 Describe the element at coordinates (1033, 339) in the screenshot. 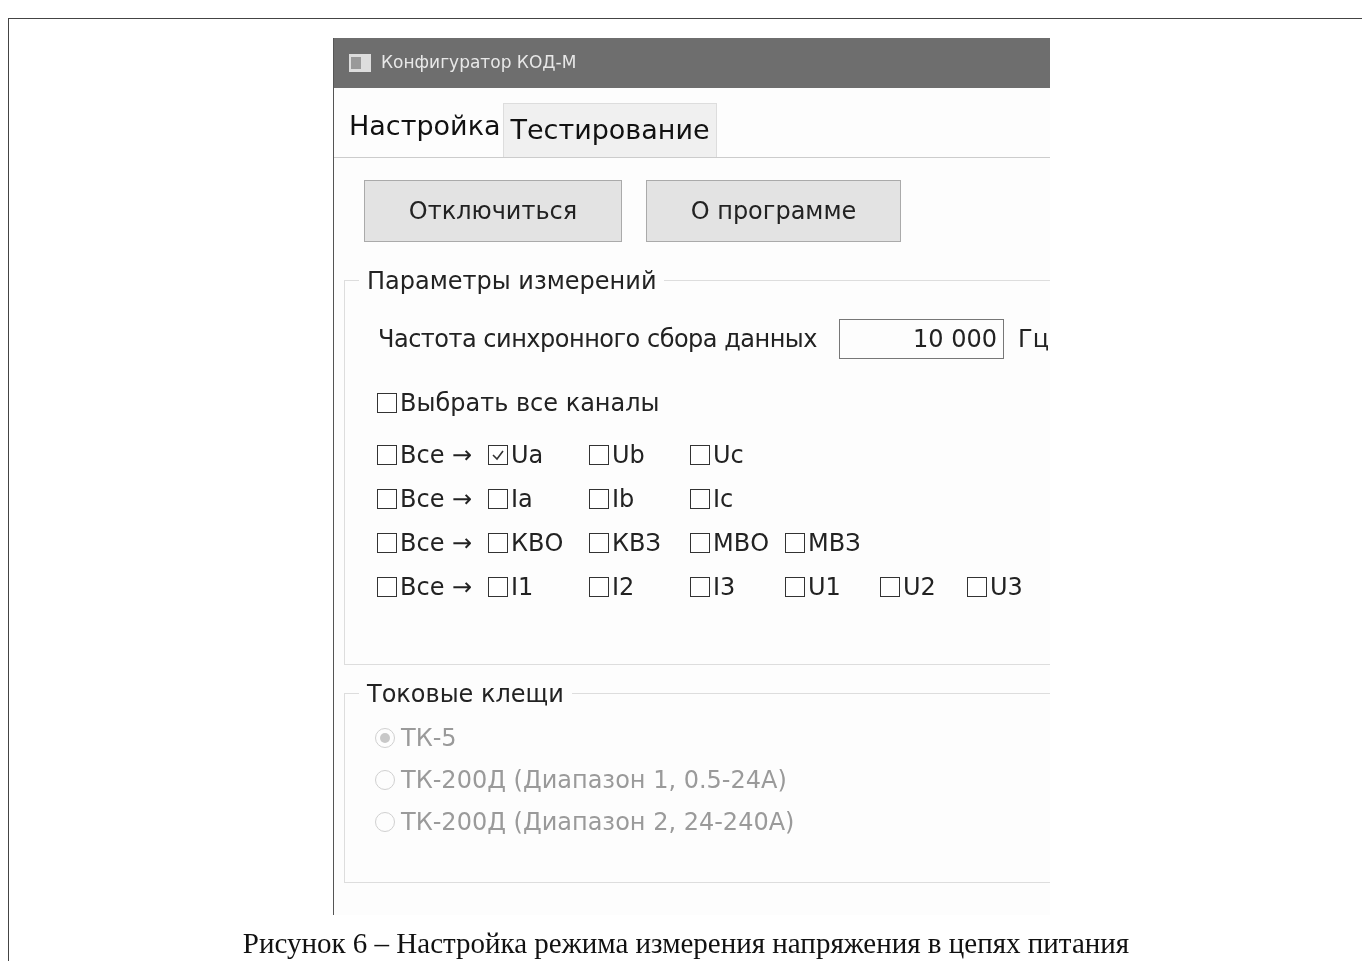

I see `unit-label: Гц` at that location.